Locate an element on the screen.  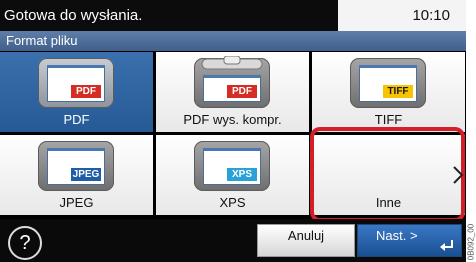
tiff-file-icon: TIFF is located at coordinates (388, 83).